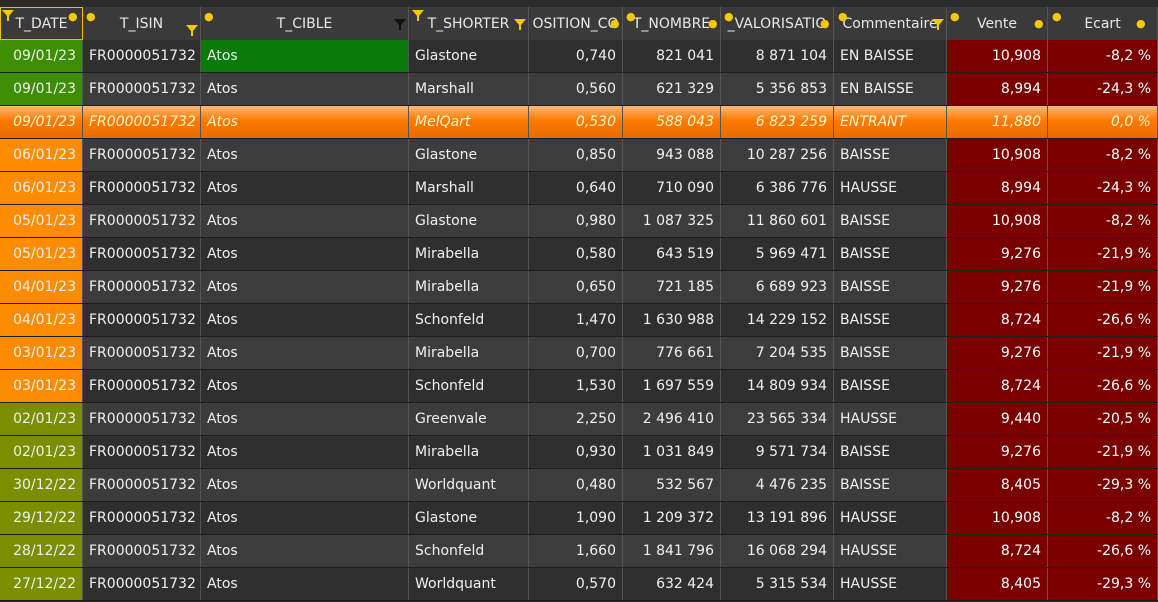 The height and width of the screenshot is (602, 1158). I want to click on cell-vente: 8,405, so click(997, 485).